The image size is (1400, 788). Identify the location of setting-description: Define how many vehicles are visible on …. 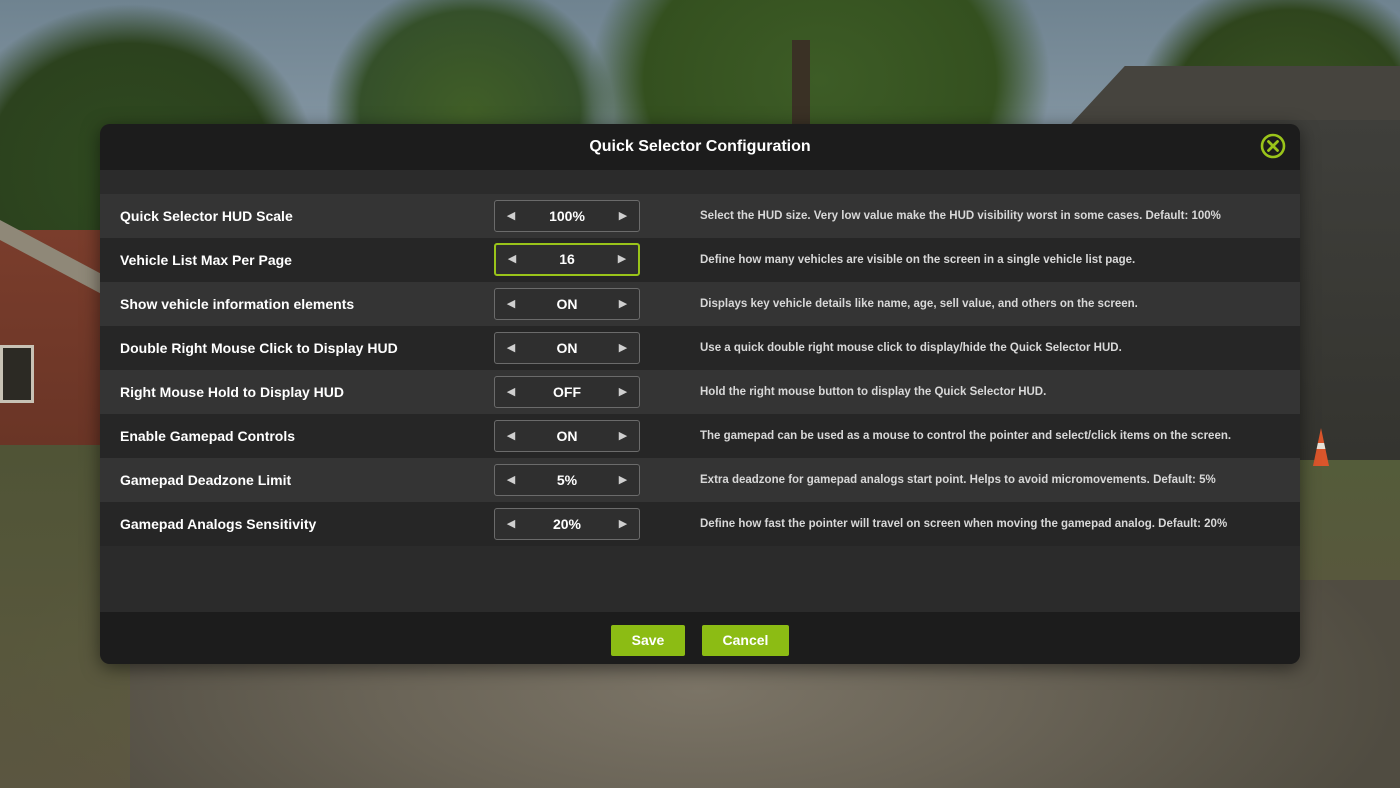
(918, 260).